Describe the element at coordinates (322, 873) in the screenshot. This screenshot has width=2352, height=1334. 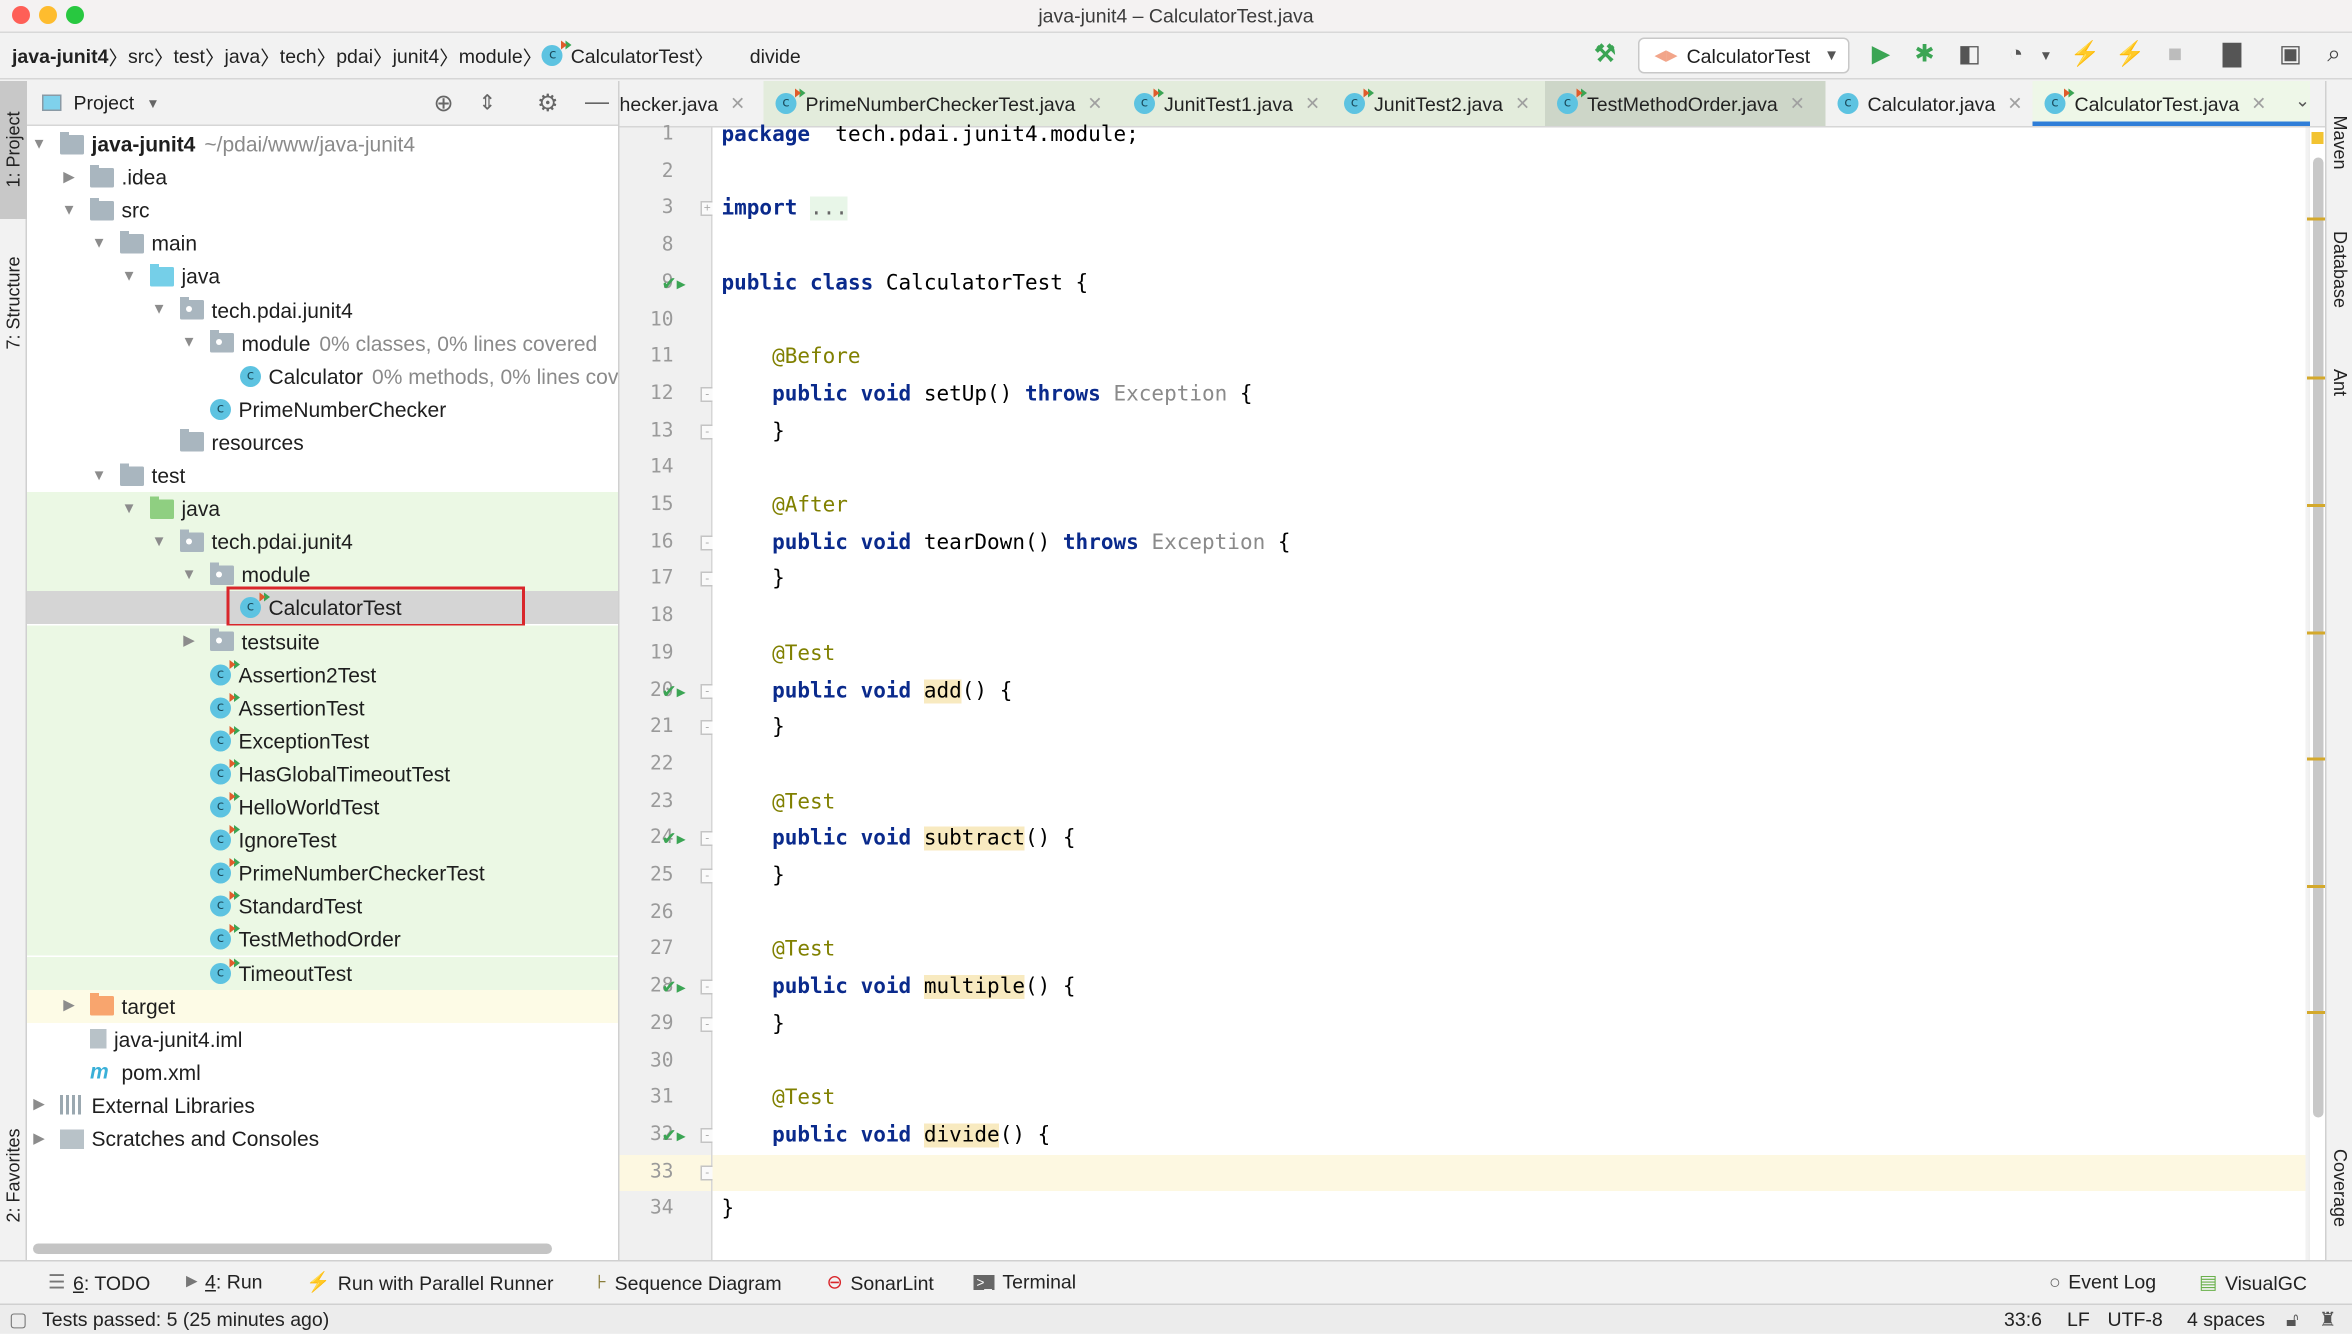
I see `tree-item: c PrimeNumberCheckerTest` at that location.